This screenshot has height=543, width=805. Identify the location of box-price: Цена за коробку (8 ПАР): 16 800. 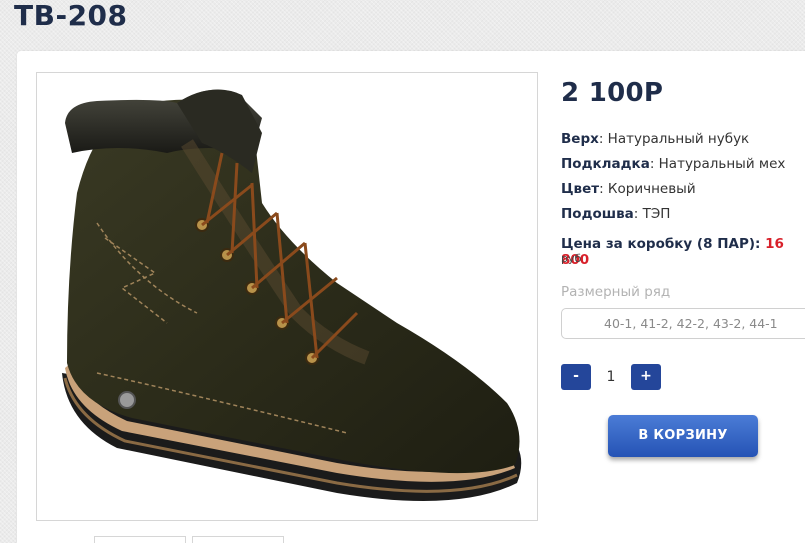
(683, 252).